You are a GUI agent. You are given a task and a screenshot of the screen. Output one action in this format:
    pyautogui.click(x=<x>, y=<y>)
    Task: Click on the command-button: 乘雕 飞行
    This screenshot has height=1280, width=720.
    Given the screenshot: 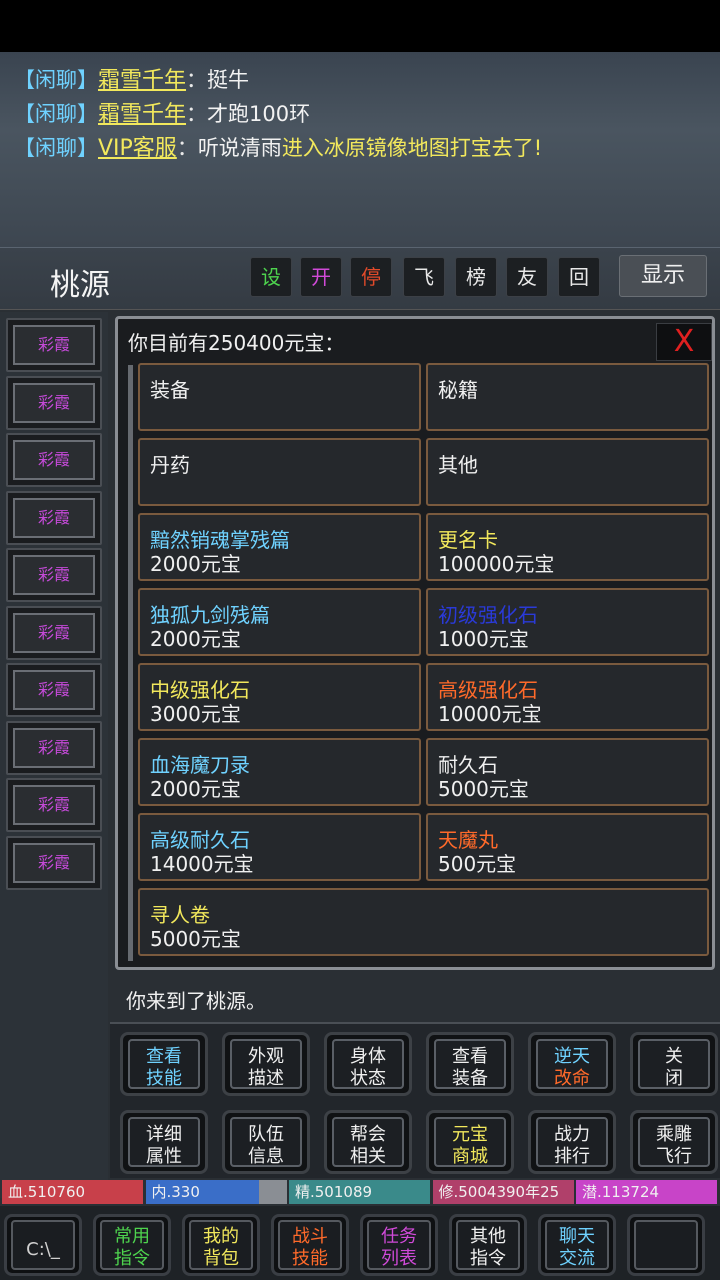 What is the action you would take?
    pyautogui.click(x=674, y=1142)
    